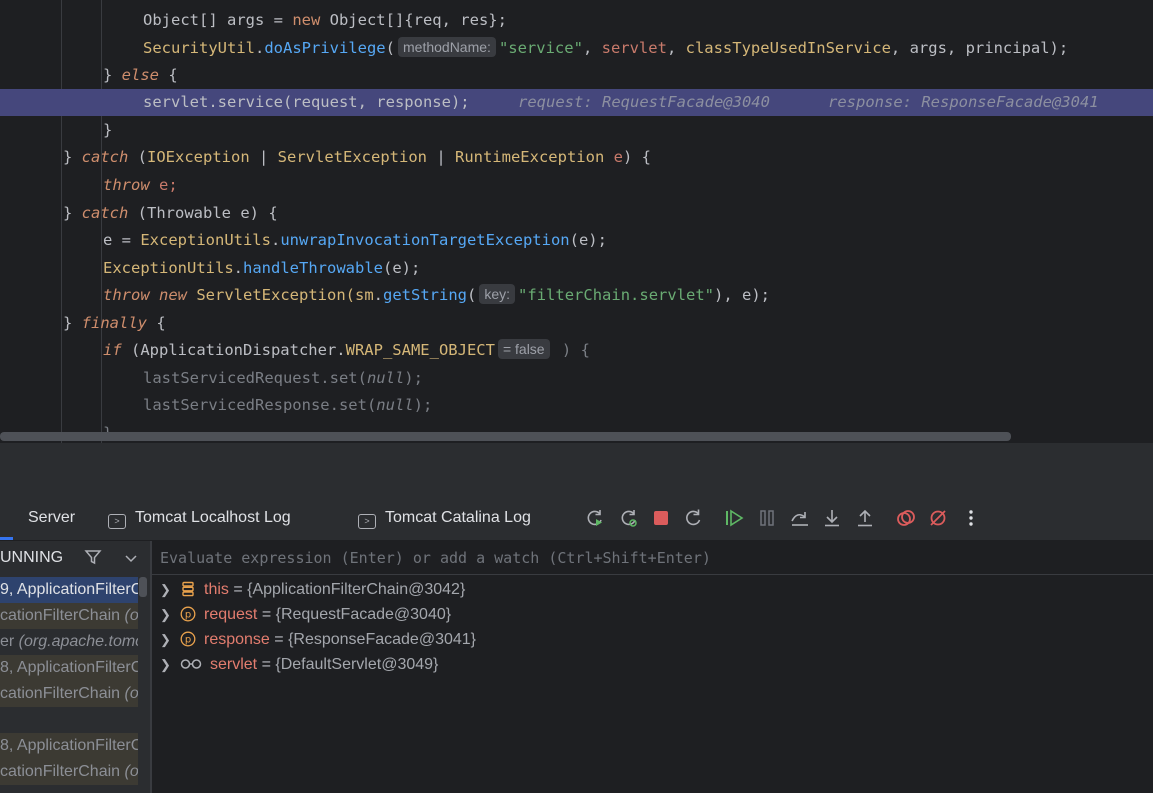 Image resolution: width=1153 pixels, height=793 pixels. Describe the element at coordinates (308, 589) in the screenshot. I see `variable-row-this: ❯ this = {ApplicationFilterChain@3042}` at that location.